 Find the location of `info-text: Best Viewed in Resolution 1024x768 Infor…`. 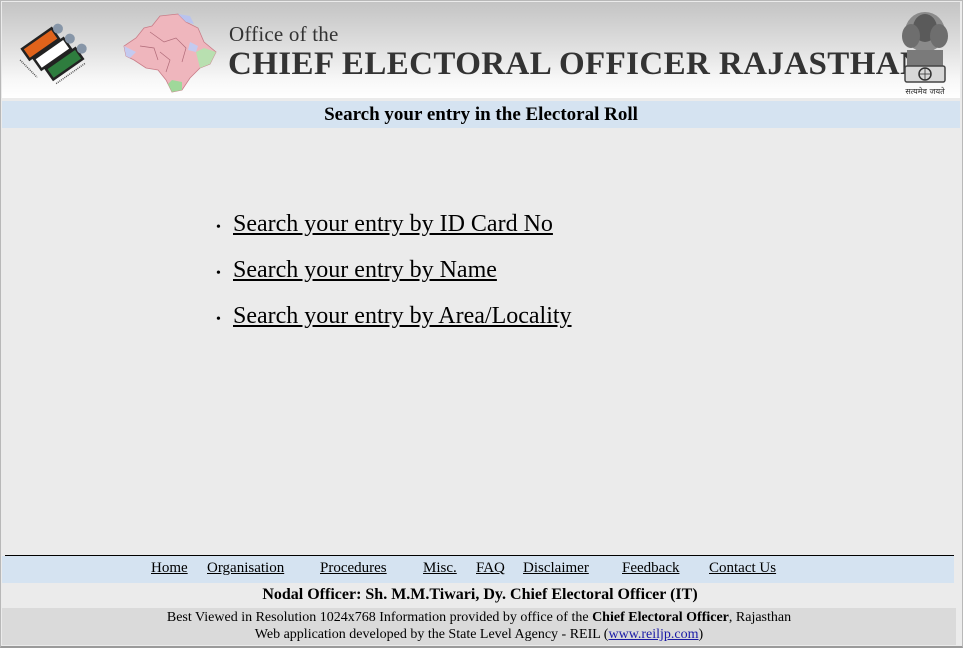

info-text: Best Viewed in Resolution 1024x768 Infor… is located at coordinates (379, 617).